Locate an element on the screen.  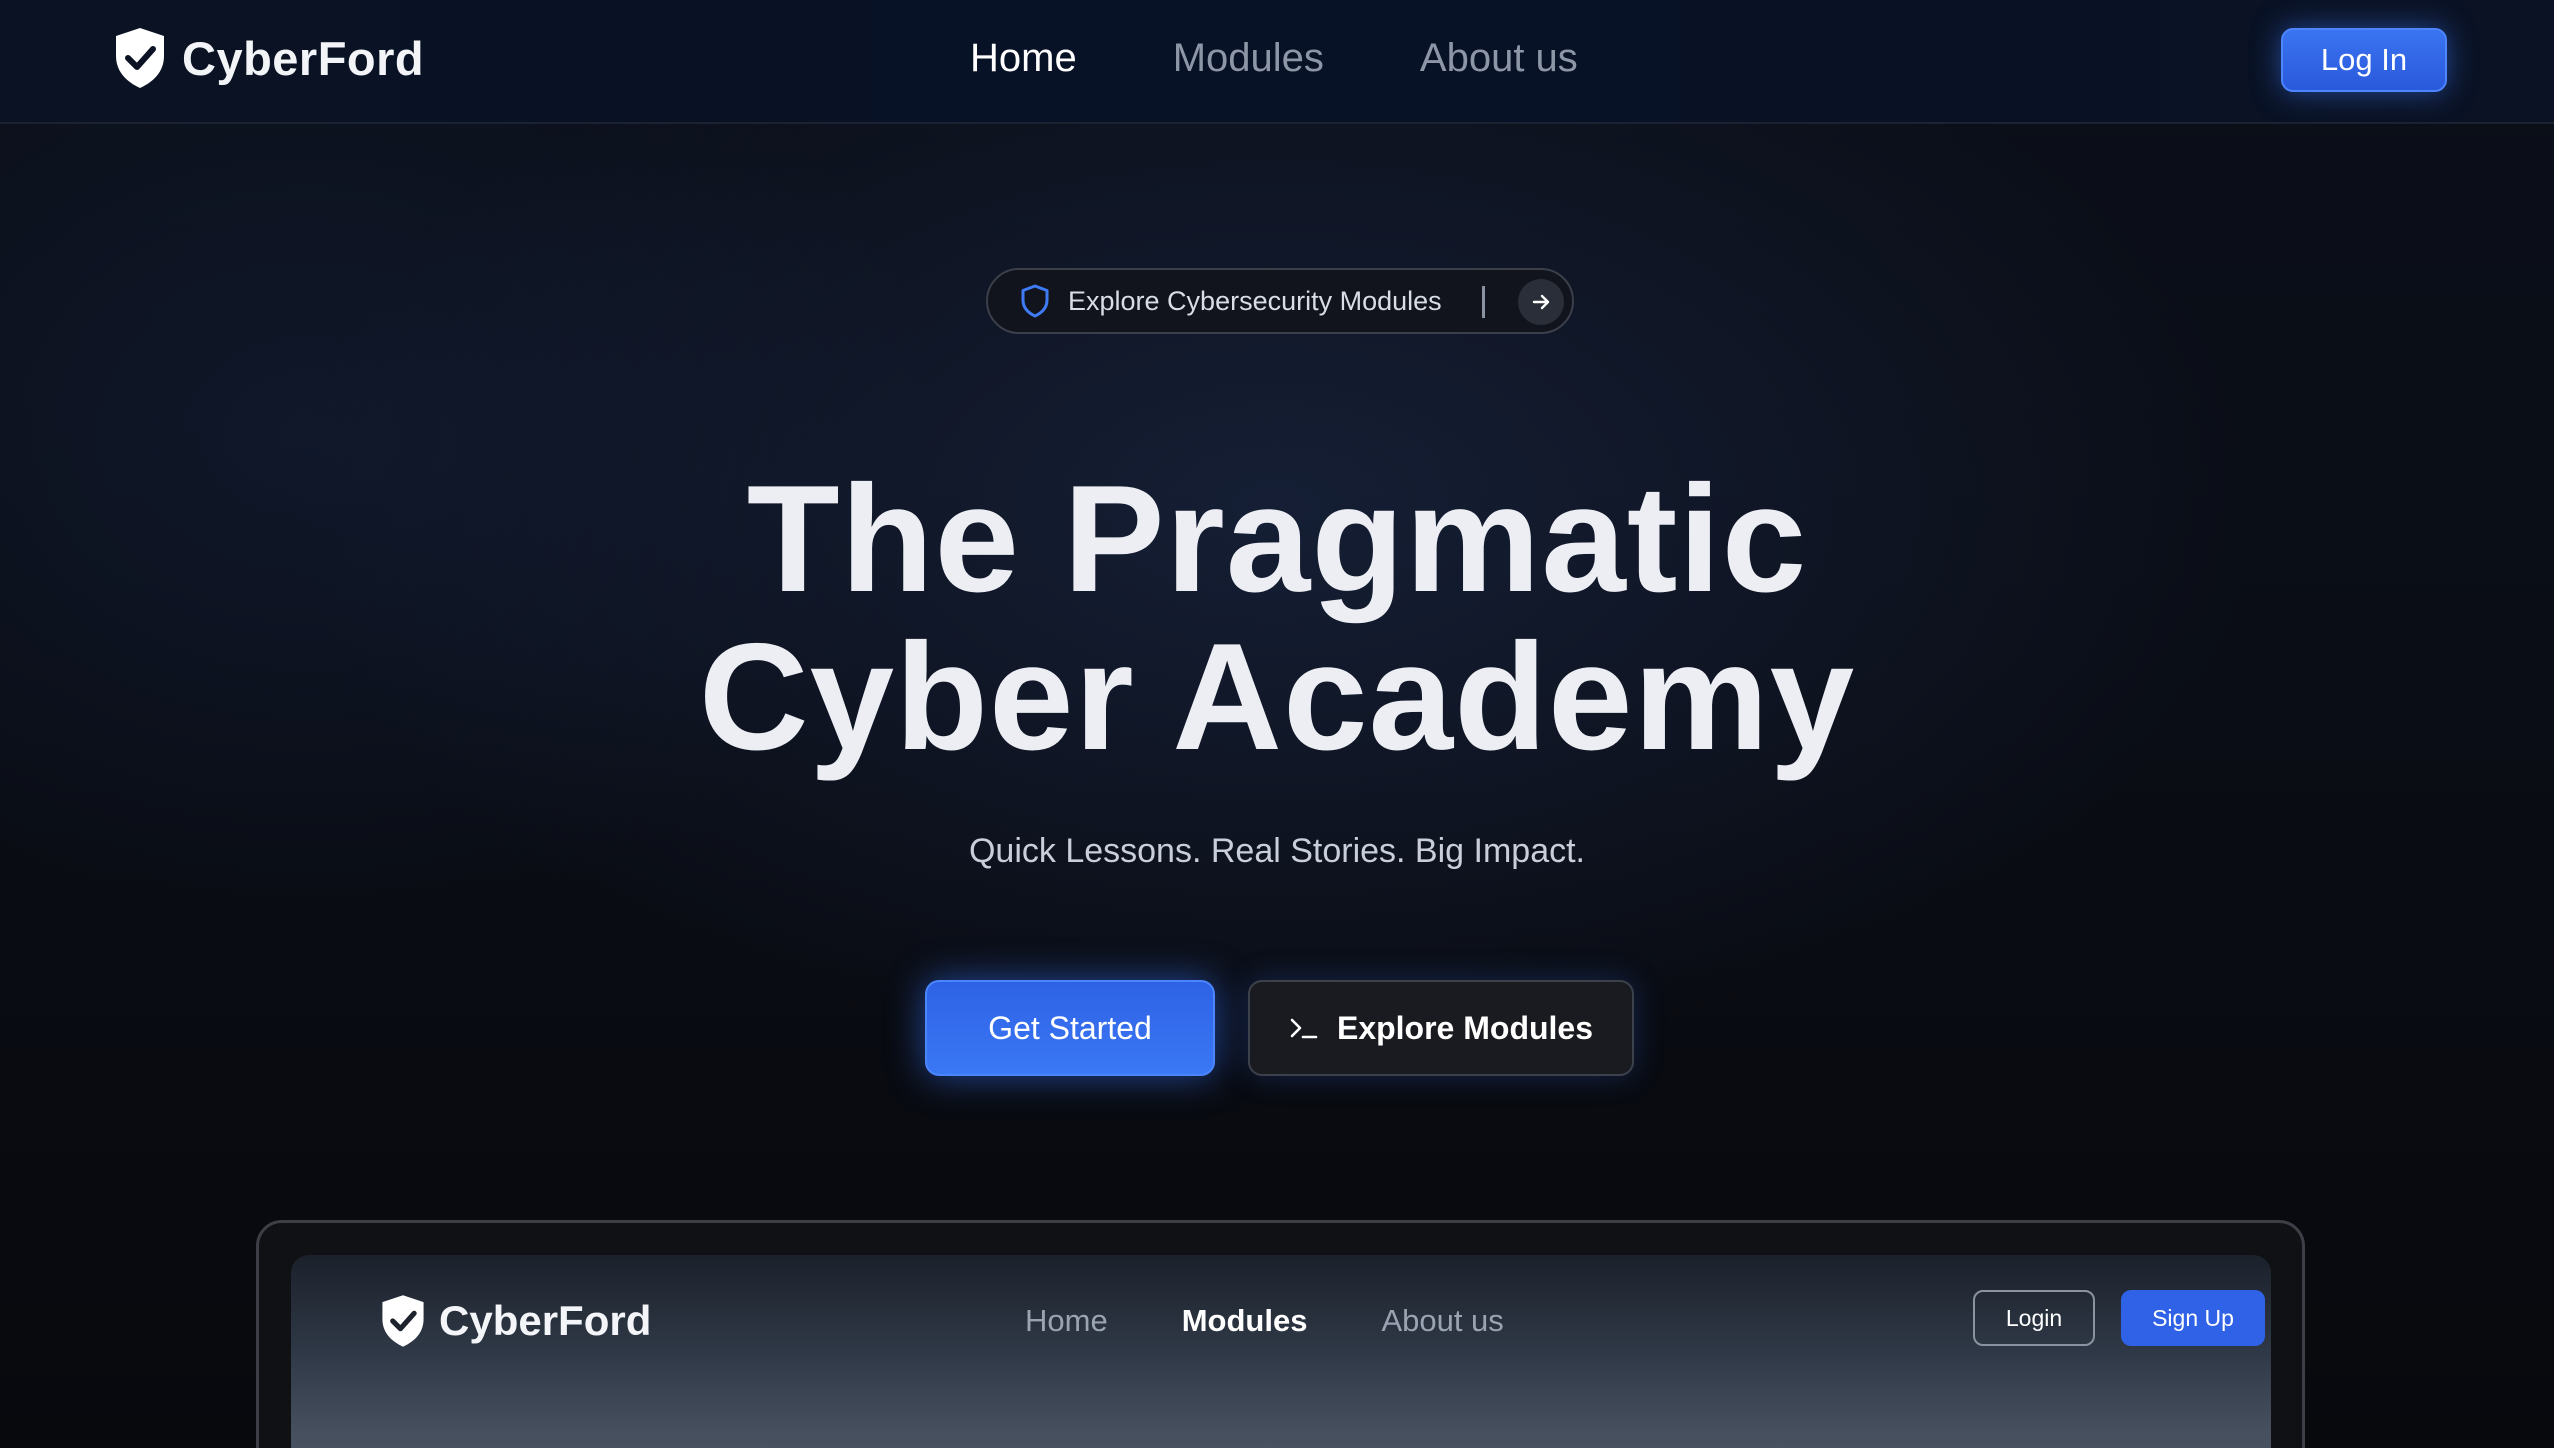
shield-icon is located at coordinates (1035, 301).